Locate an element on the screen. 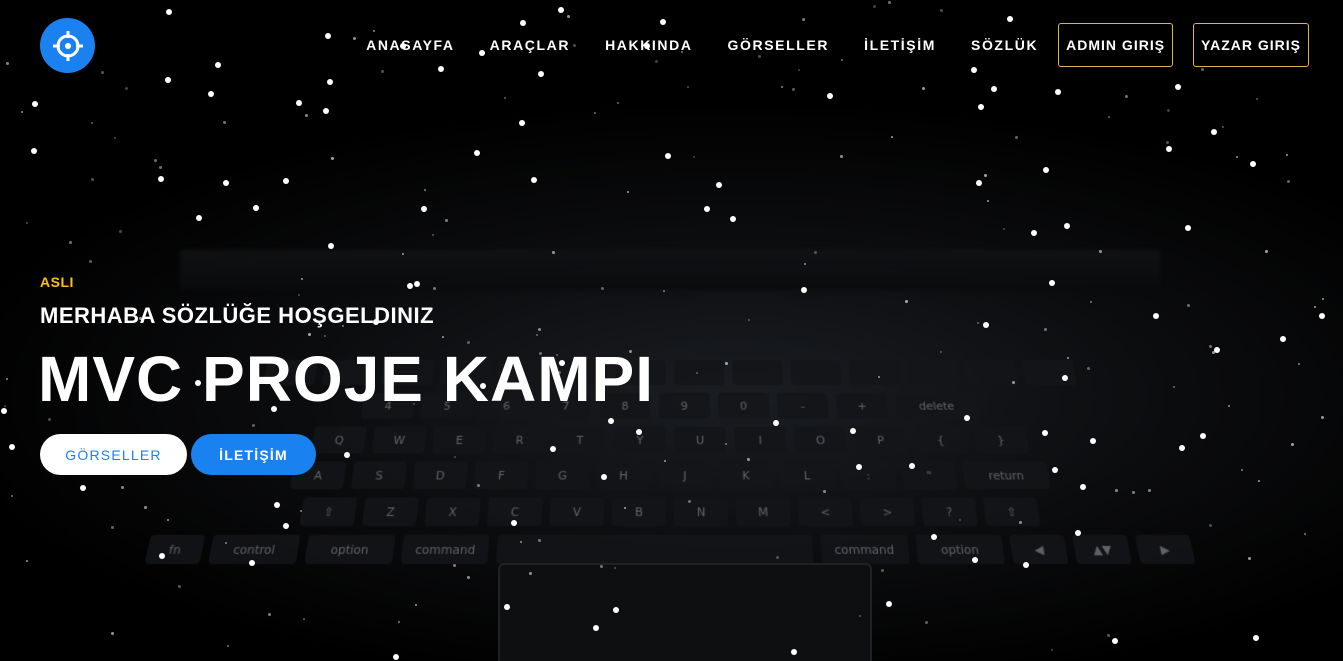 This screenshot has width=1343, height=661. keyboard-key: Z is located at coordinates (390, 511).